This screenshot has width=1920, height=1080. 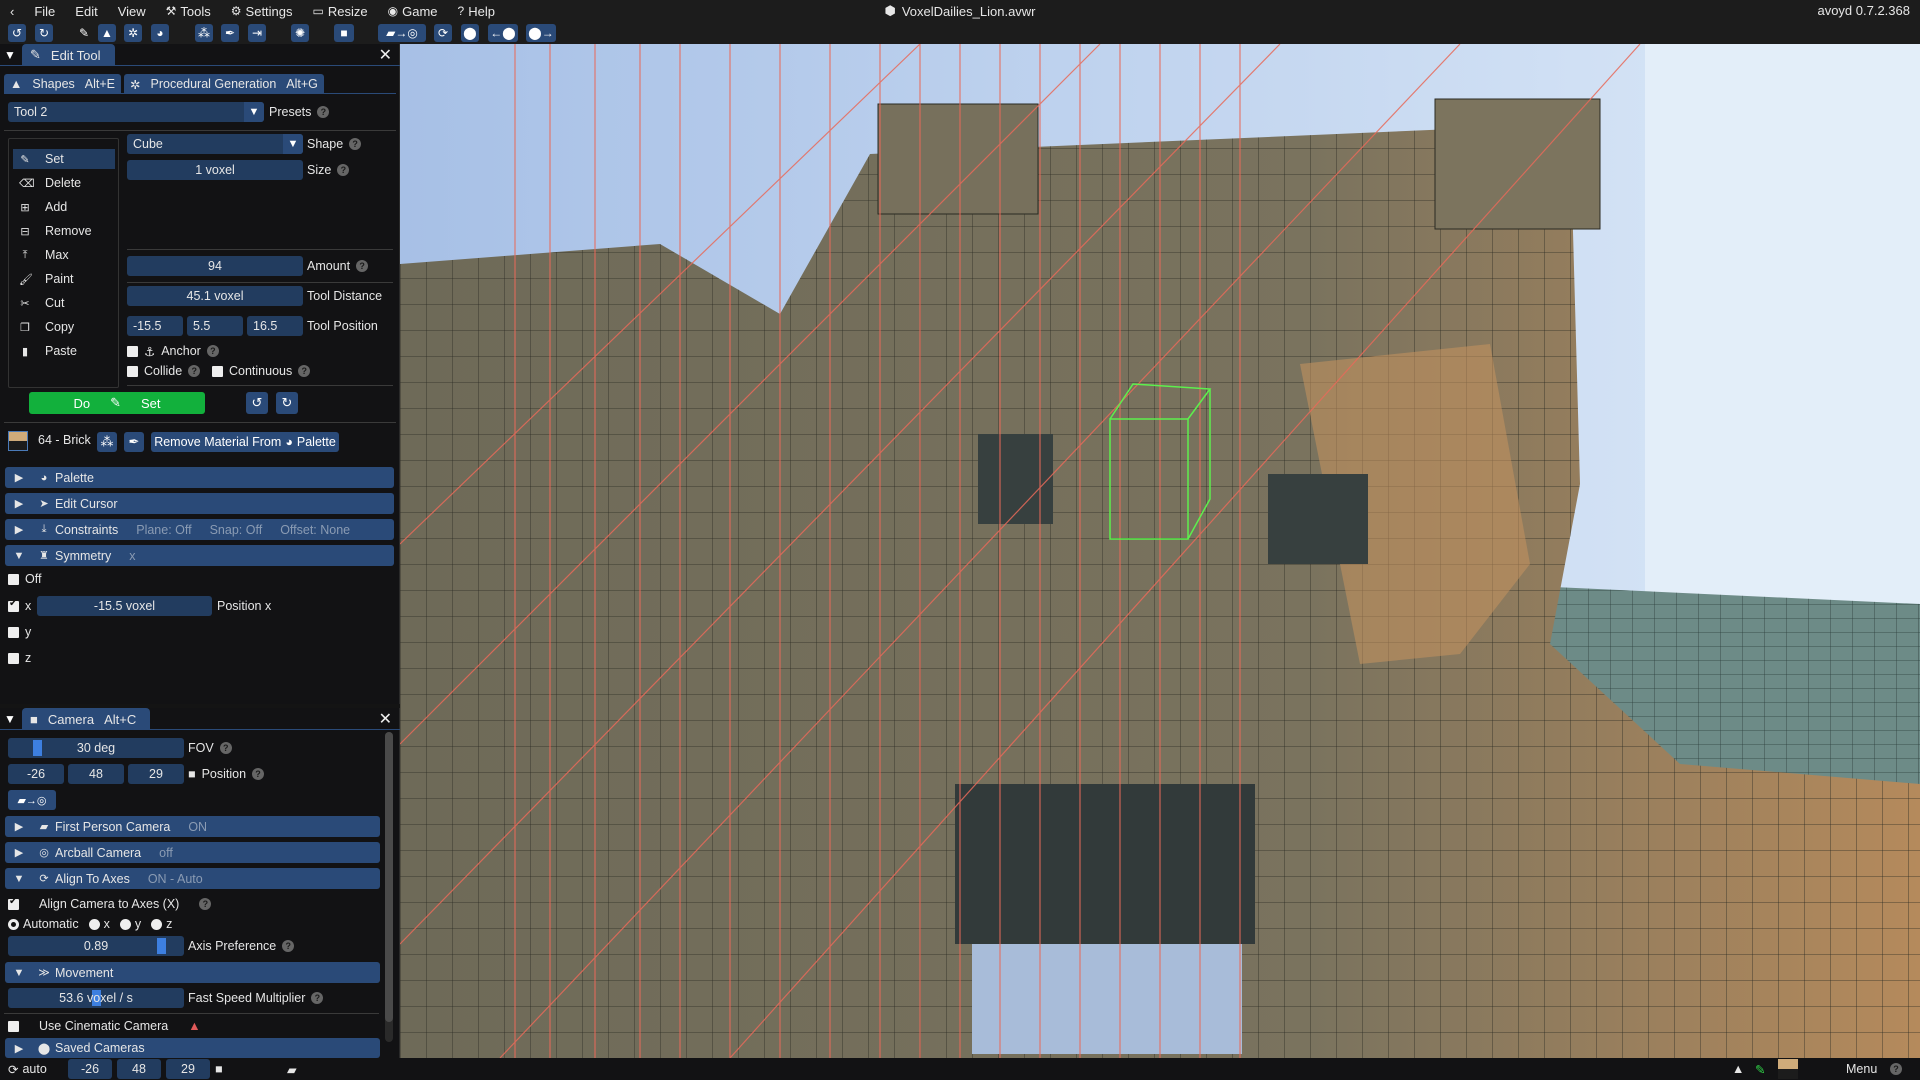 I want to click on tool-position-x-input: -15.5, so click(x=155, y=326).